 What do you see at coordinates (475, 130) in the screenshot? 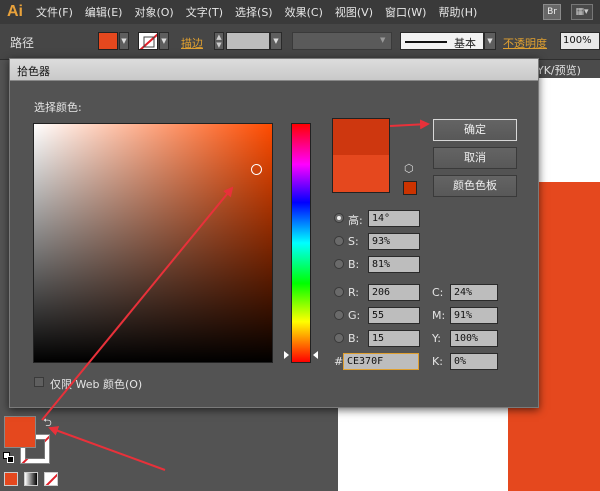
I see `ok-button: 确定` at bounding box center [475, 130].